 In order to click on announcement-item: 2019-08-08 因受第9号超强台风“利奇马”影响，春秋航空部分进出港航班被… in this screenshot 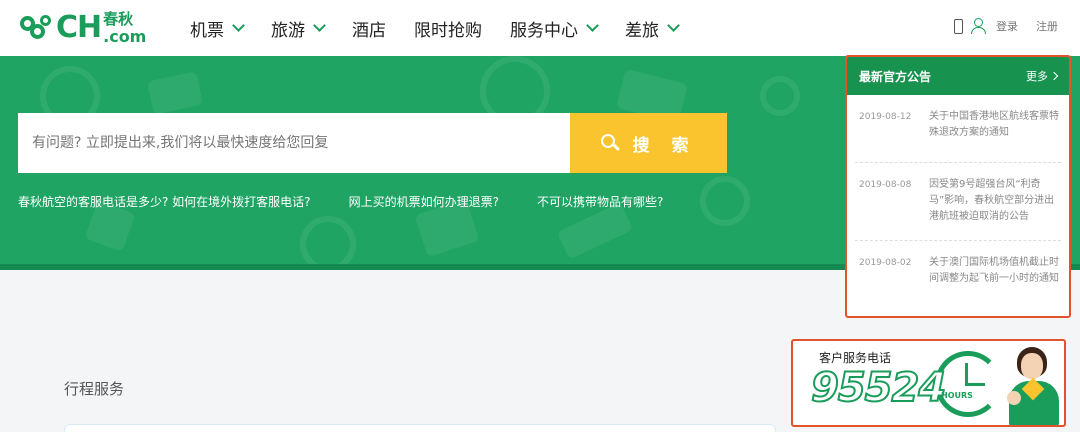, I will do `click(958, 202)`.